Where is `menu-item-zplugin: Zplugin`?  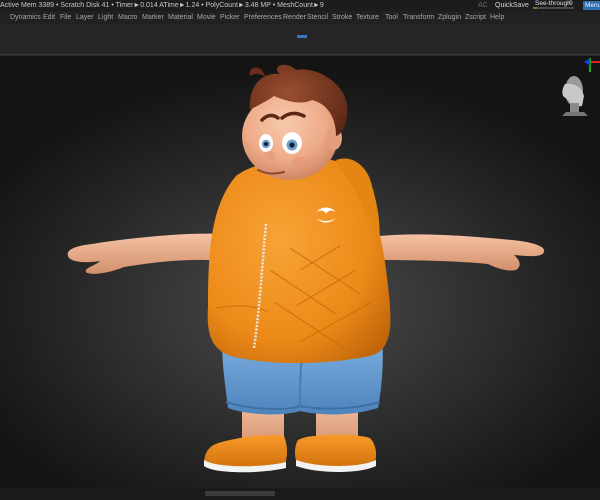
menu-item-zplugin: Zplugin is located at coordinates (449, 17).